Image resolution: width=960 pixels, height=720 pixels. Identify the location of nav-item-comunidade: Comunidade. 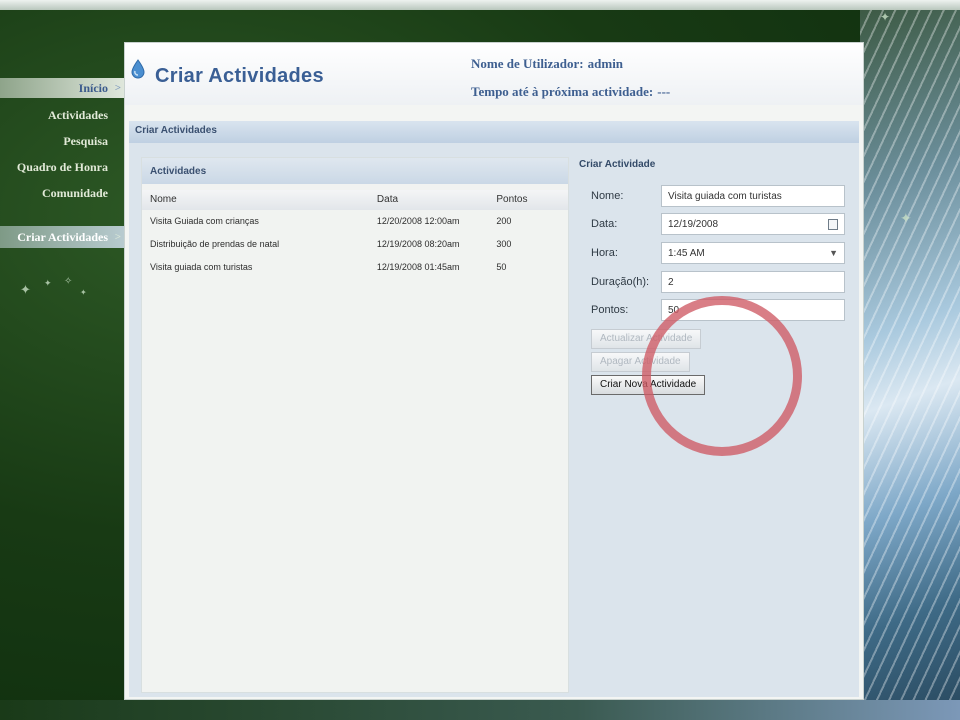
(62, 193).